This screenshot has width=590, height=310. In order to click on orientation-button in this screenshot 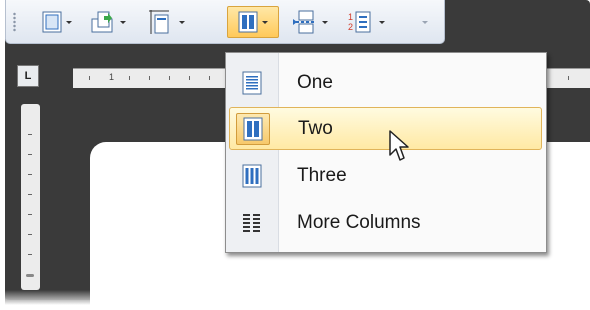, I will do `click(108, 22)`.